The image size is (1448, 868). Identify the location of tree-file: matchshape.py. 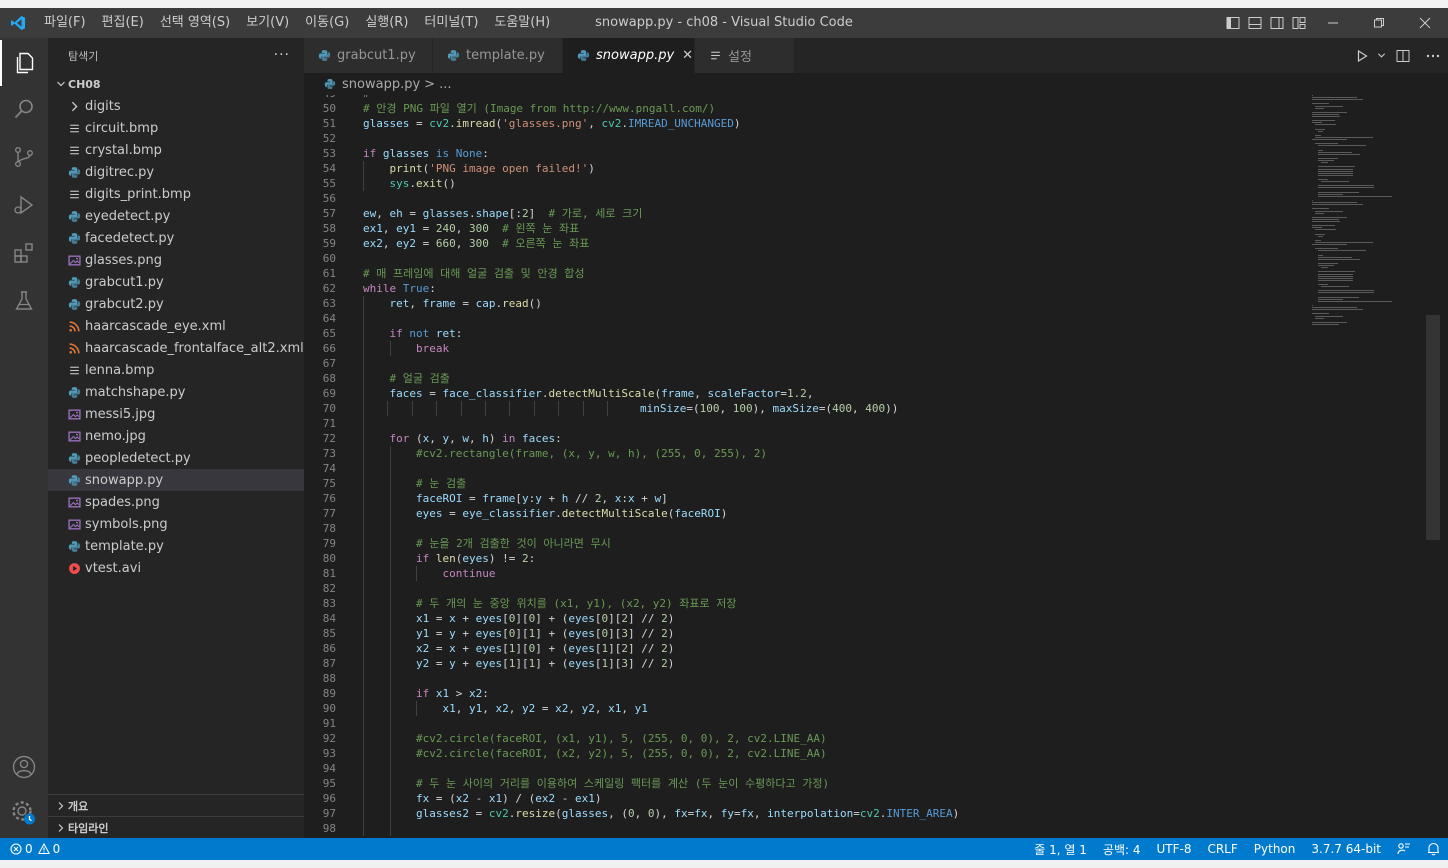
(176, 392).